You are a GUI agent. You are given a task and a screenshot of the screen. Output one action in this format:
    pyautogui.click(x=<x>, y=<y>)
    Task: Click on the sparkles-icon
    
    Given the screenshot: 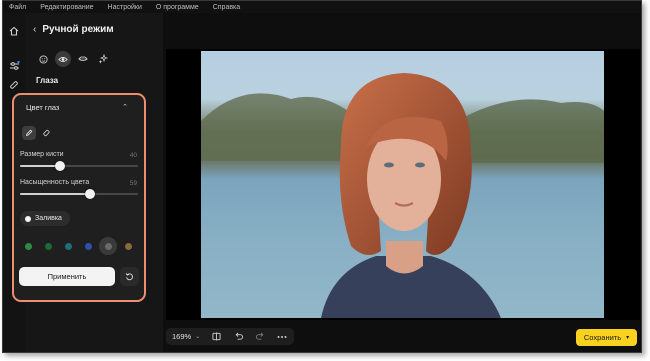 What is the action you would take?
    pyautogui.click(x=103, y=59)
    